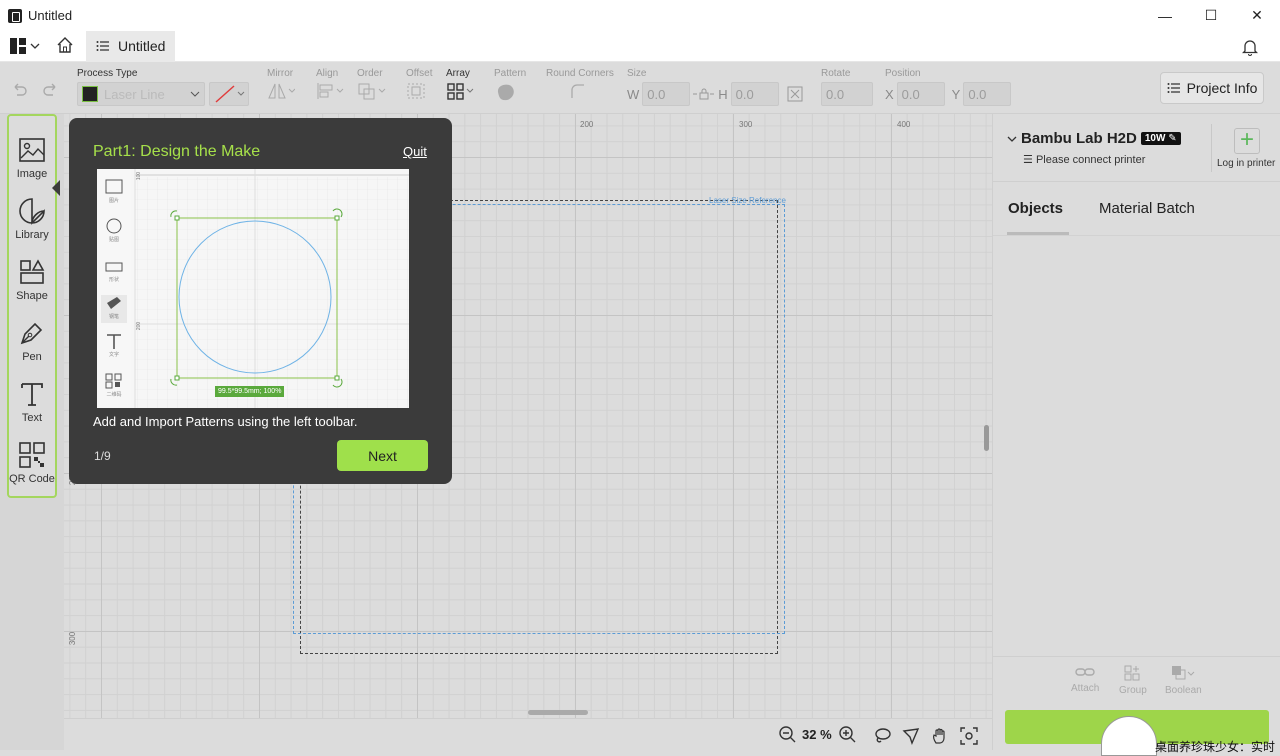  Describe the element at coordinates (817, 734) in the screenshot. I see `zoom-value: 32 %` at that location.